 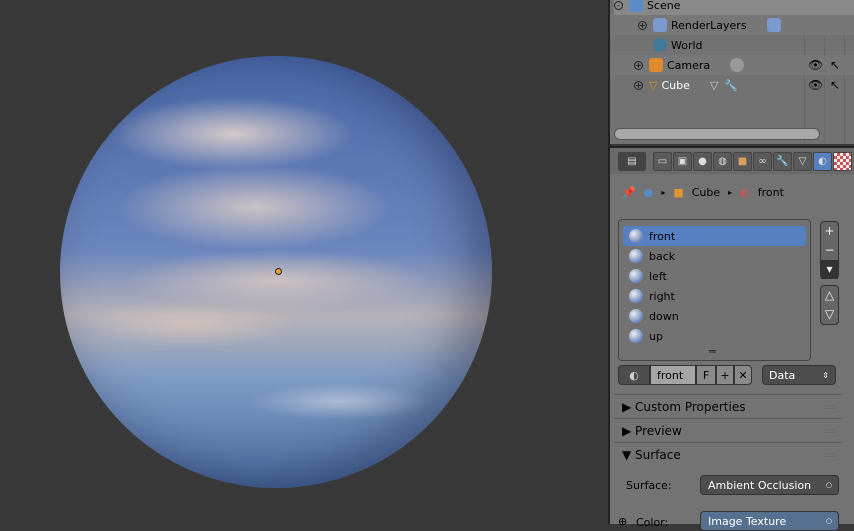 What do you see at coordinates (782, 161) in the screenshot?
I see `modifiers-tab-icon: 🔧` at bounding box center [782, 161].